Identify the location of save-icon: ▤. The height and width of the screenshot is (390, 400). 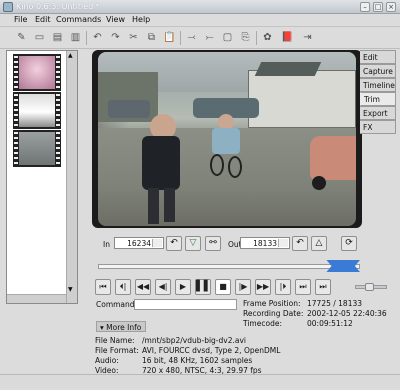
(57, 37).